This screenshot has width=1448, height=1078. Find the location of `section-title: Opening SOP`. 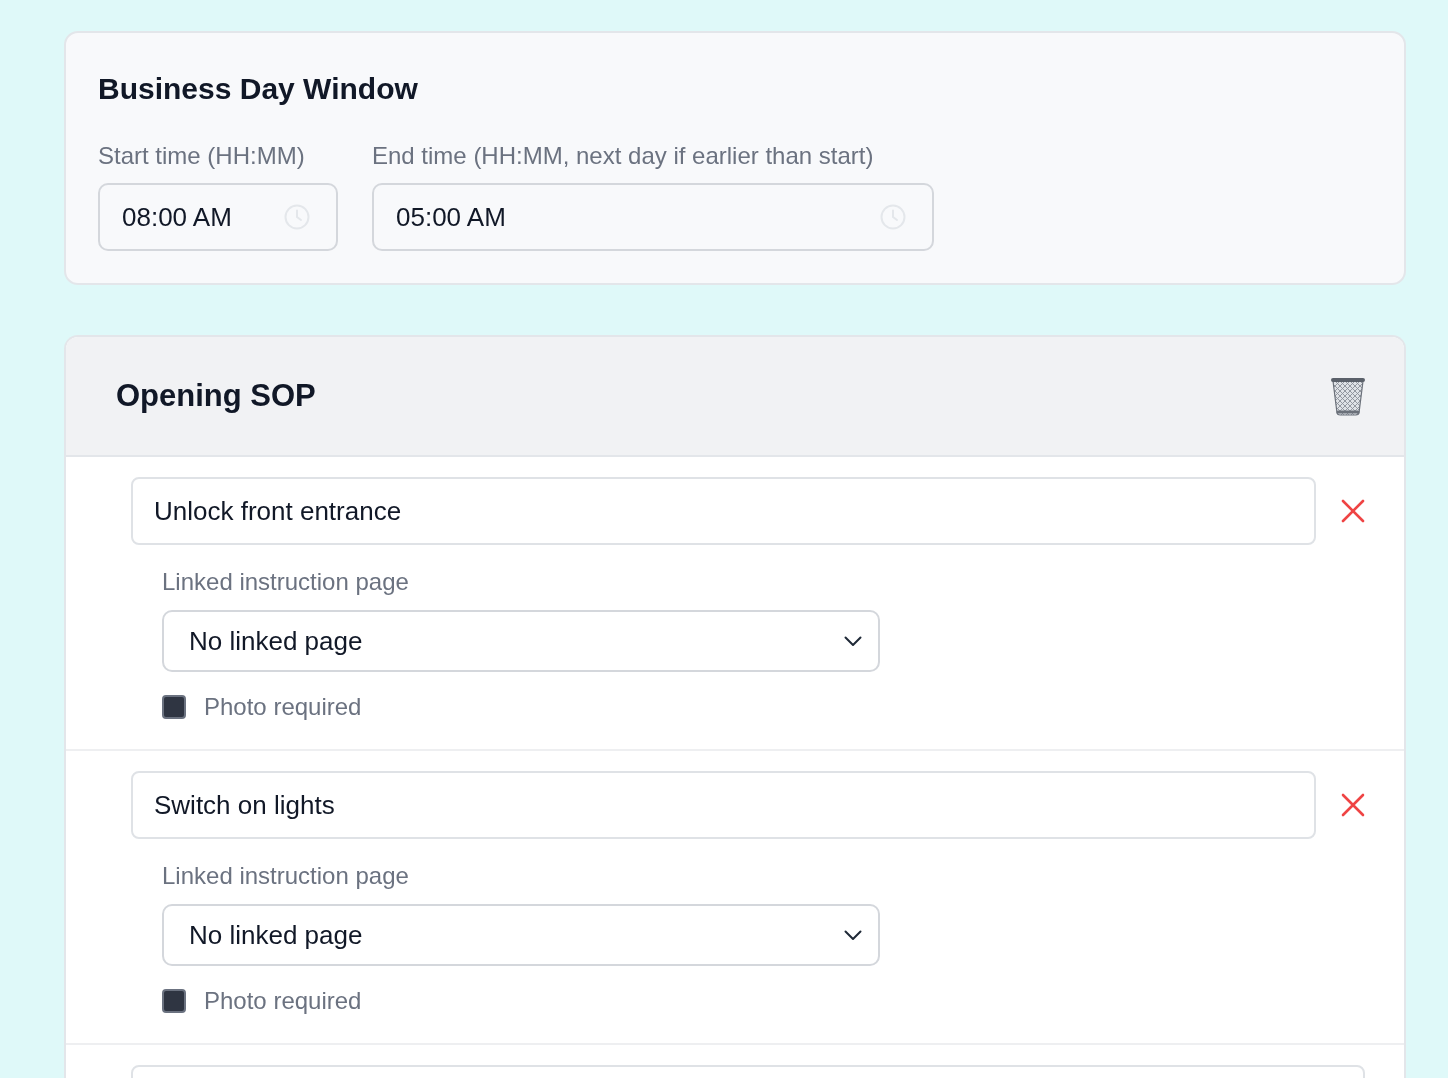

section-title: Opening SOP is located at coordinates (216, 396).